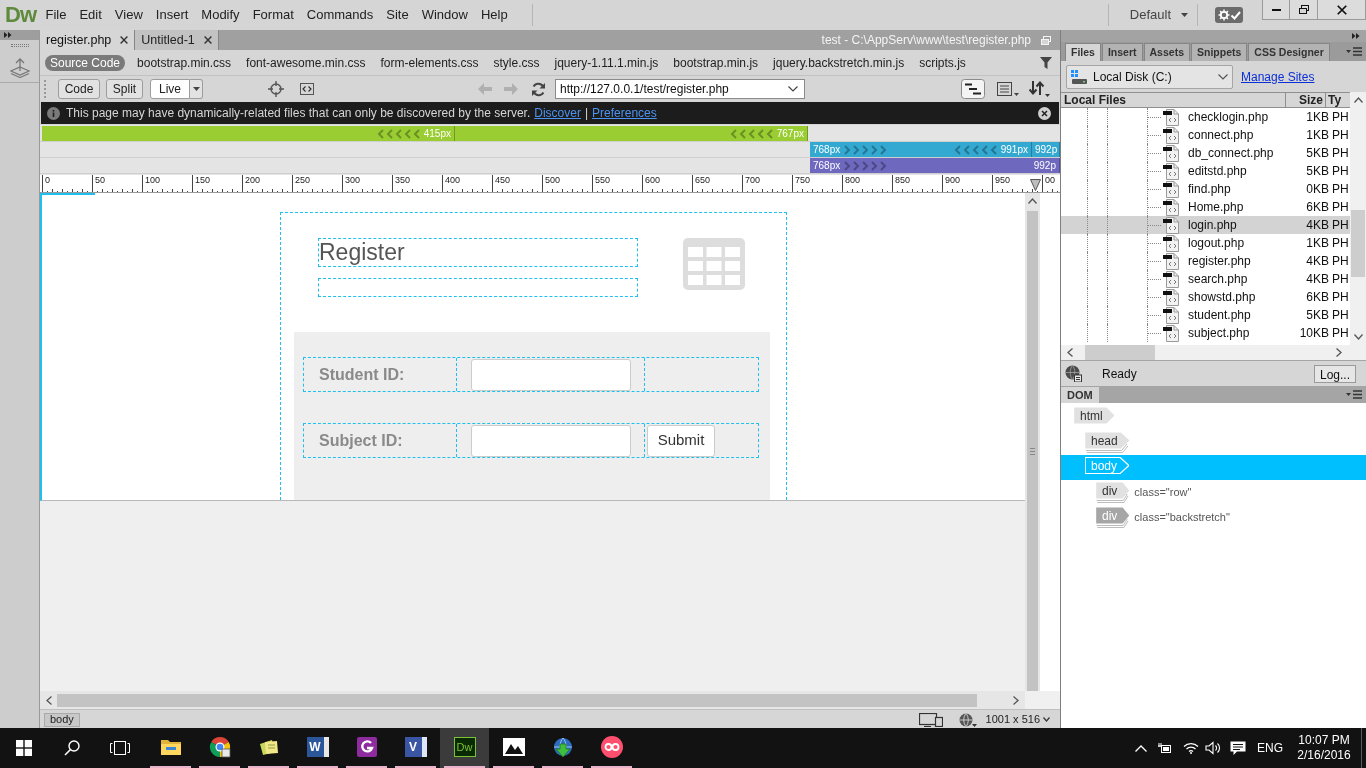 This screenshot has width=1366, height=768. What do you see at coordinates (1219, 52) in the screenshot?
I see `panel-tab: Snippets` at bounding box center [1219, 52].